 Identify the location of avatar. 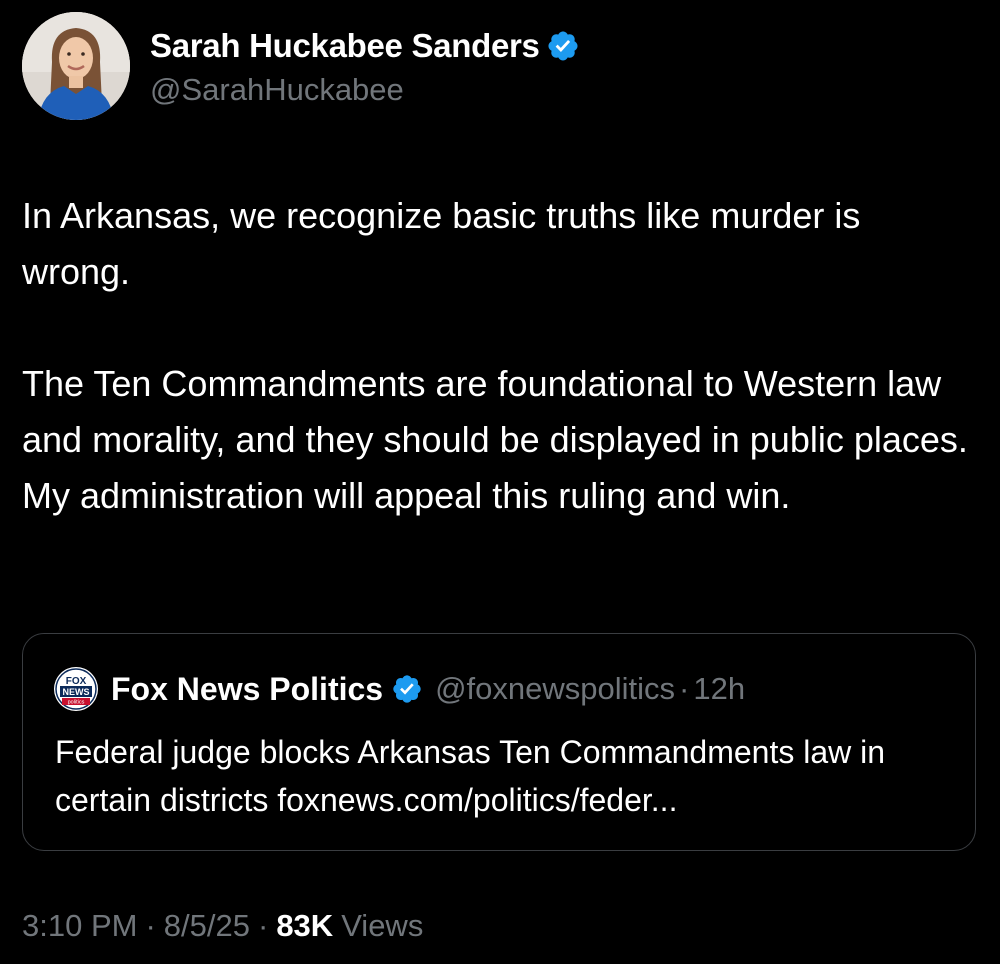
(76, 66).